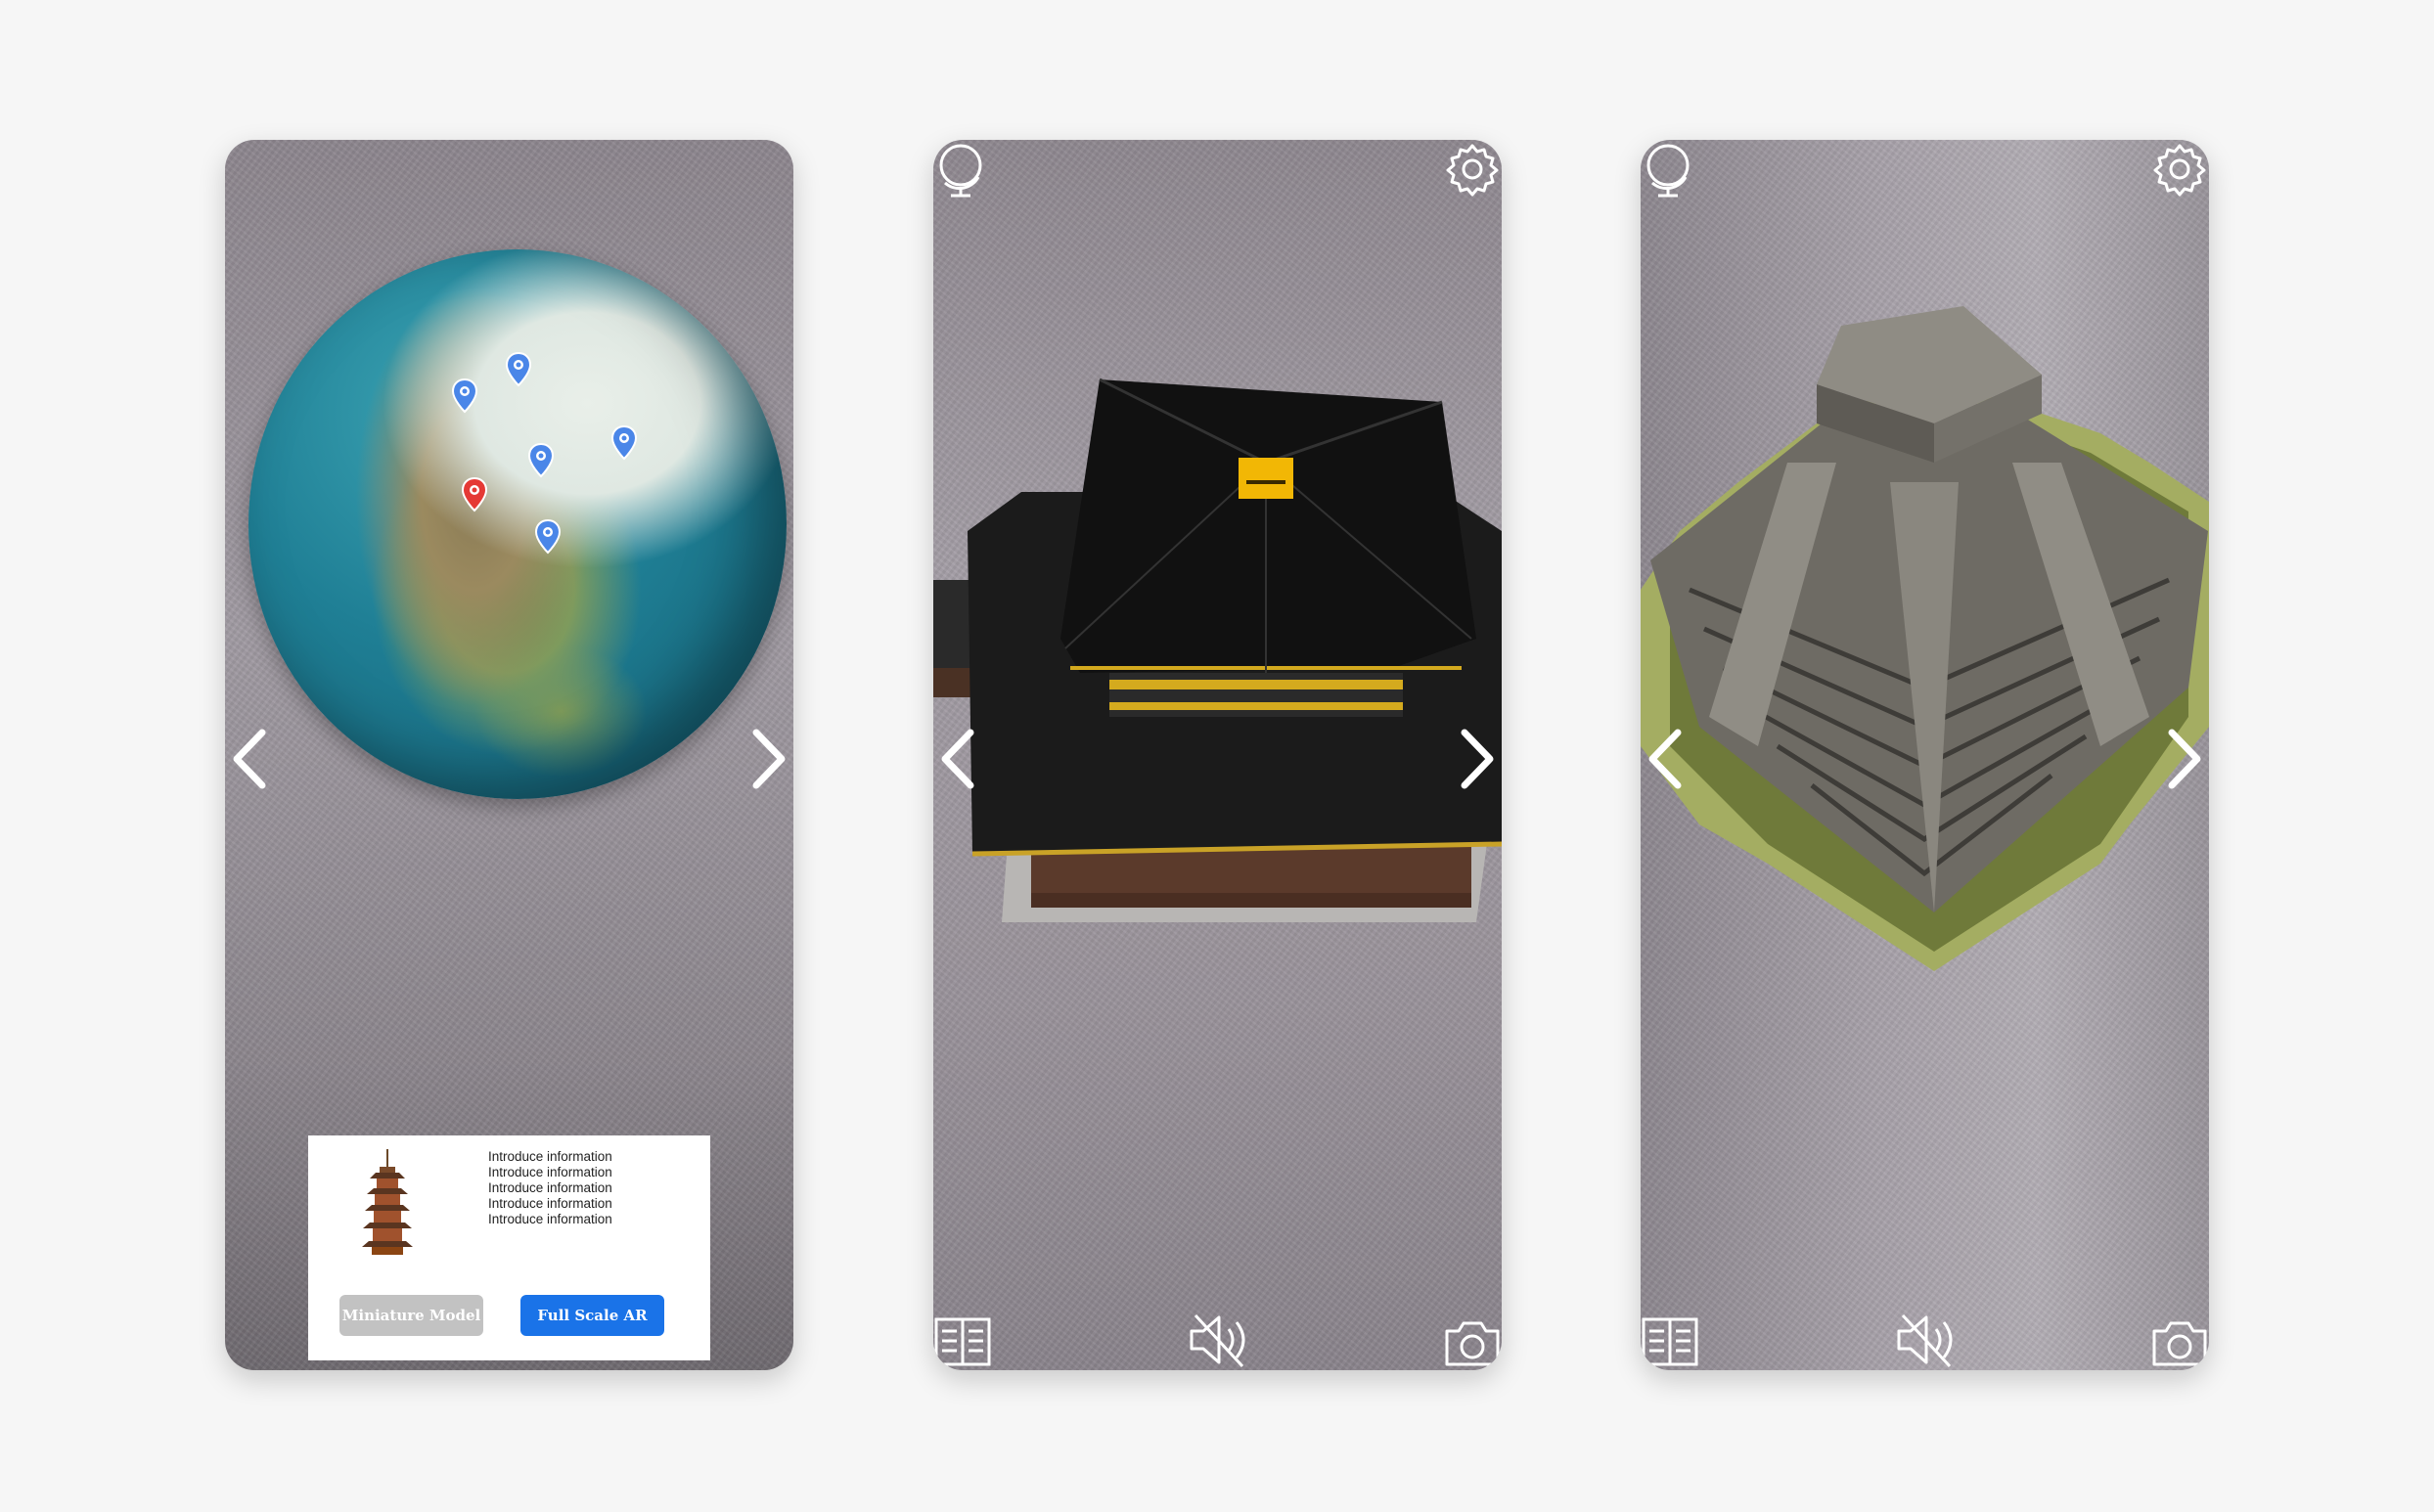 This screenshot has width=2434, height=1512. I want to click on pagoda-icon, so click(387, 1203).